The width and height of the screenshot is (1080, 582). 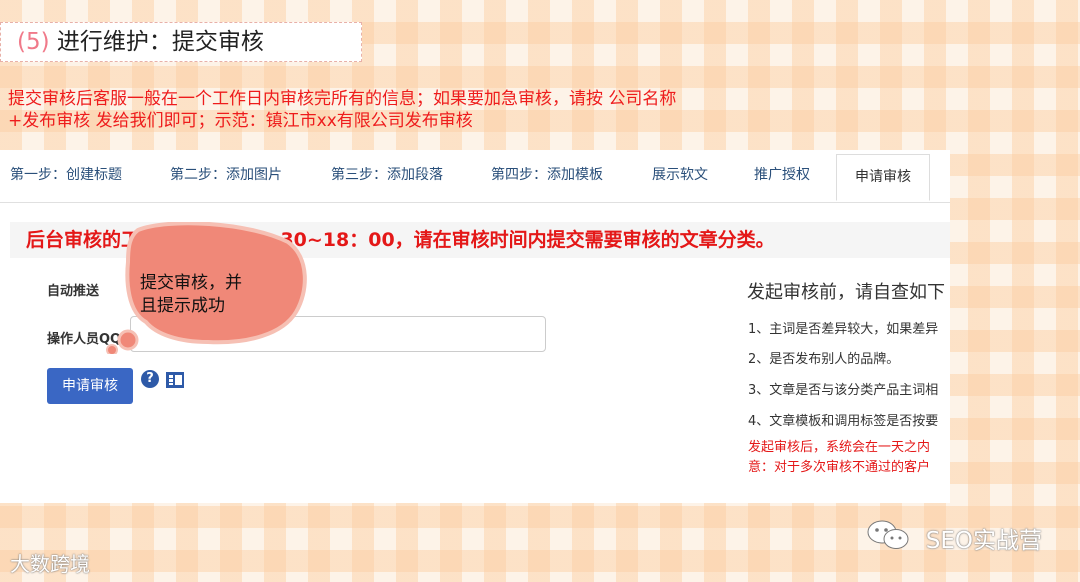 I want to click on auto-push-label: 自动推送, so click(x=73, y=291).